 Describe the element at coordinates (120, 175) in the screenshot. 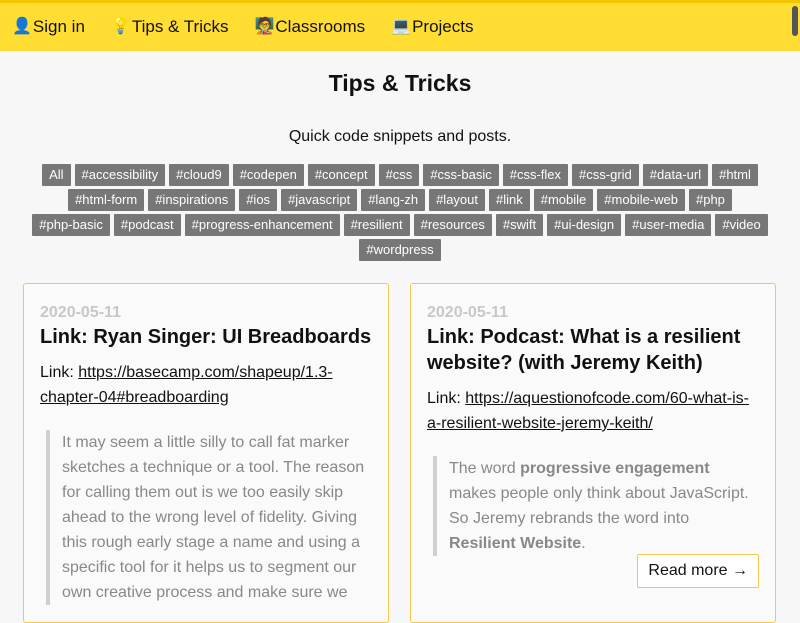

I see `tag-filter: #accessibility` at that location.